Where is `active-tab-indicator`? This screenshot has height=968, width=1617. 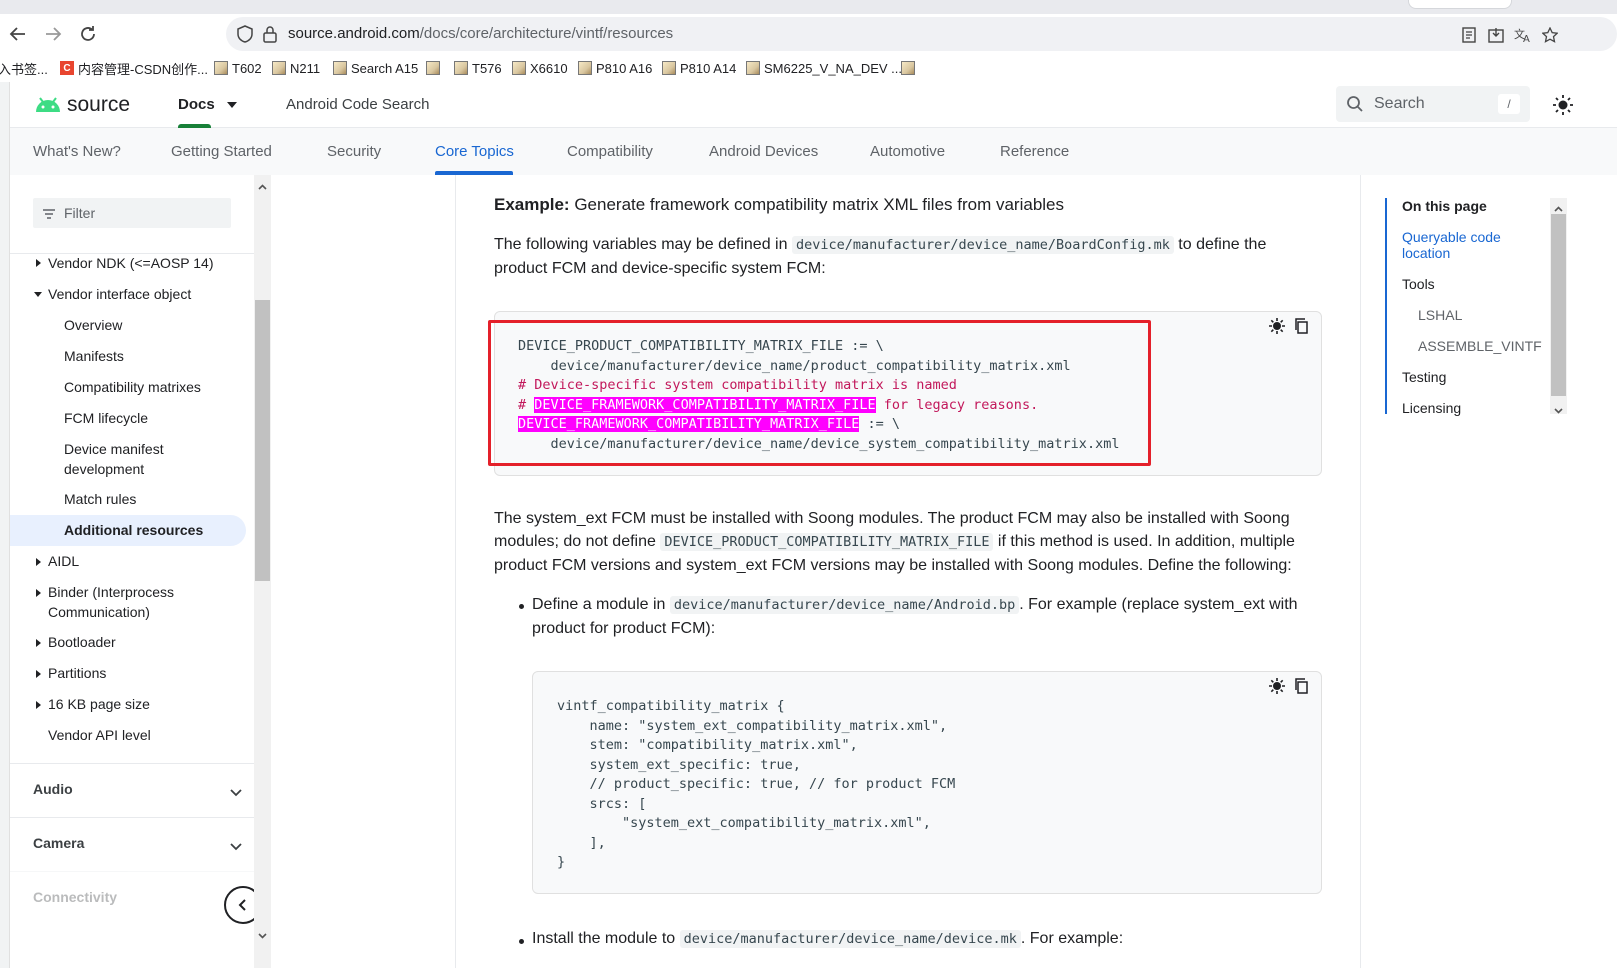
active-tab-indicator is located at coordinates (474, 173).